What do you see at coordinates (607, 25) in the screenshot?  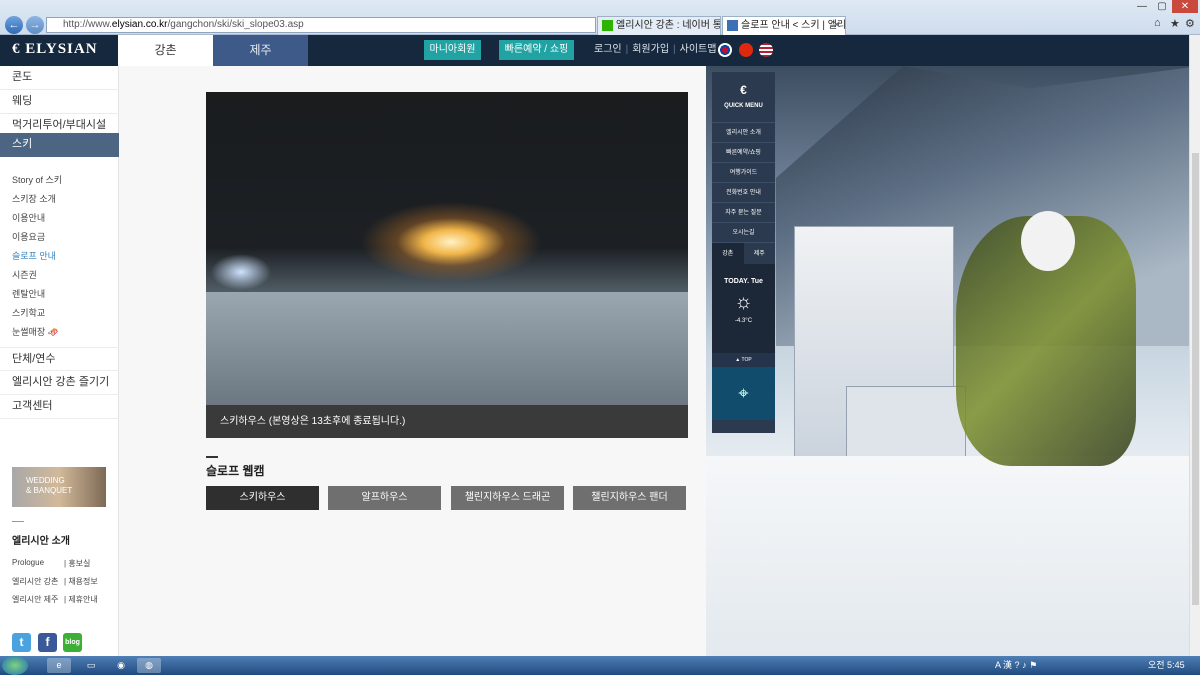 I see `naver-icon` at bounding box center [607, 25].